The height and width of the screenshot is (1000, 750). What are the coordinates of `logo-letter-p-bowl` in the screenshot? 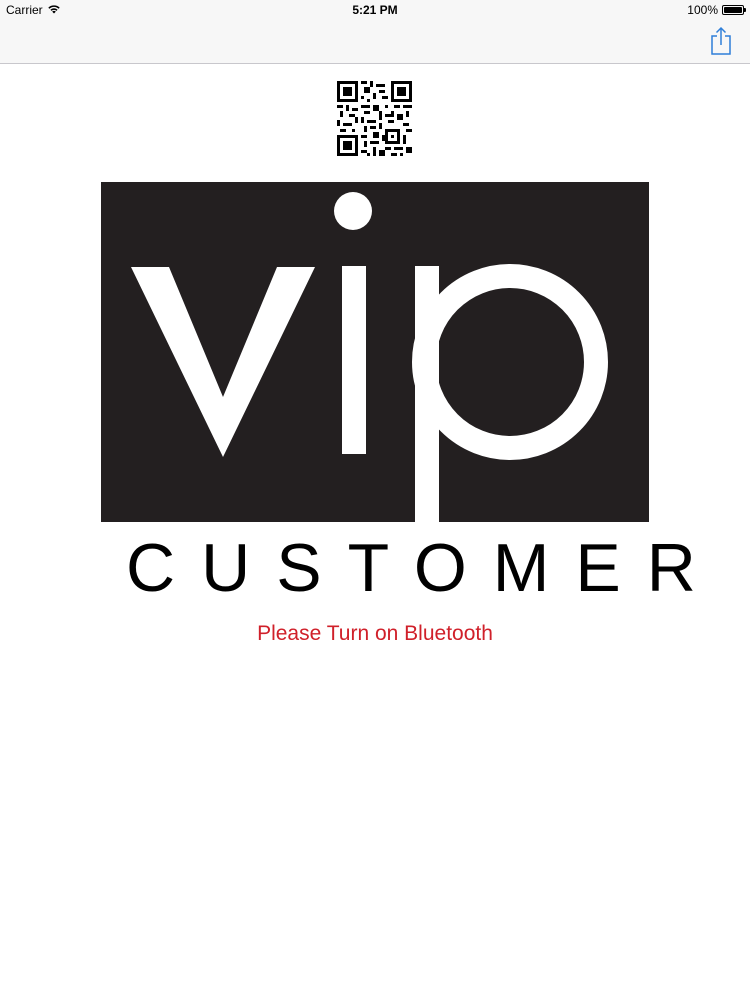 It's located at (510, 362).